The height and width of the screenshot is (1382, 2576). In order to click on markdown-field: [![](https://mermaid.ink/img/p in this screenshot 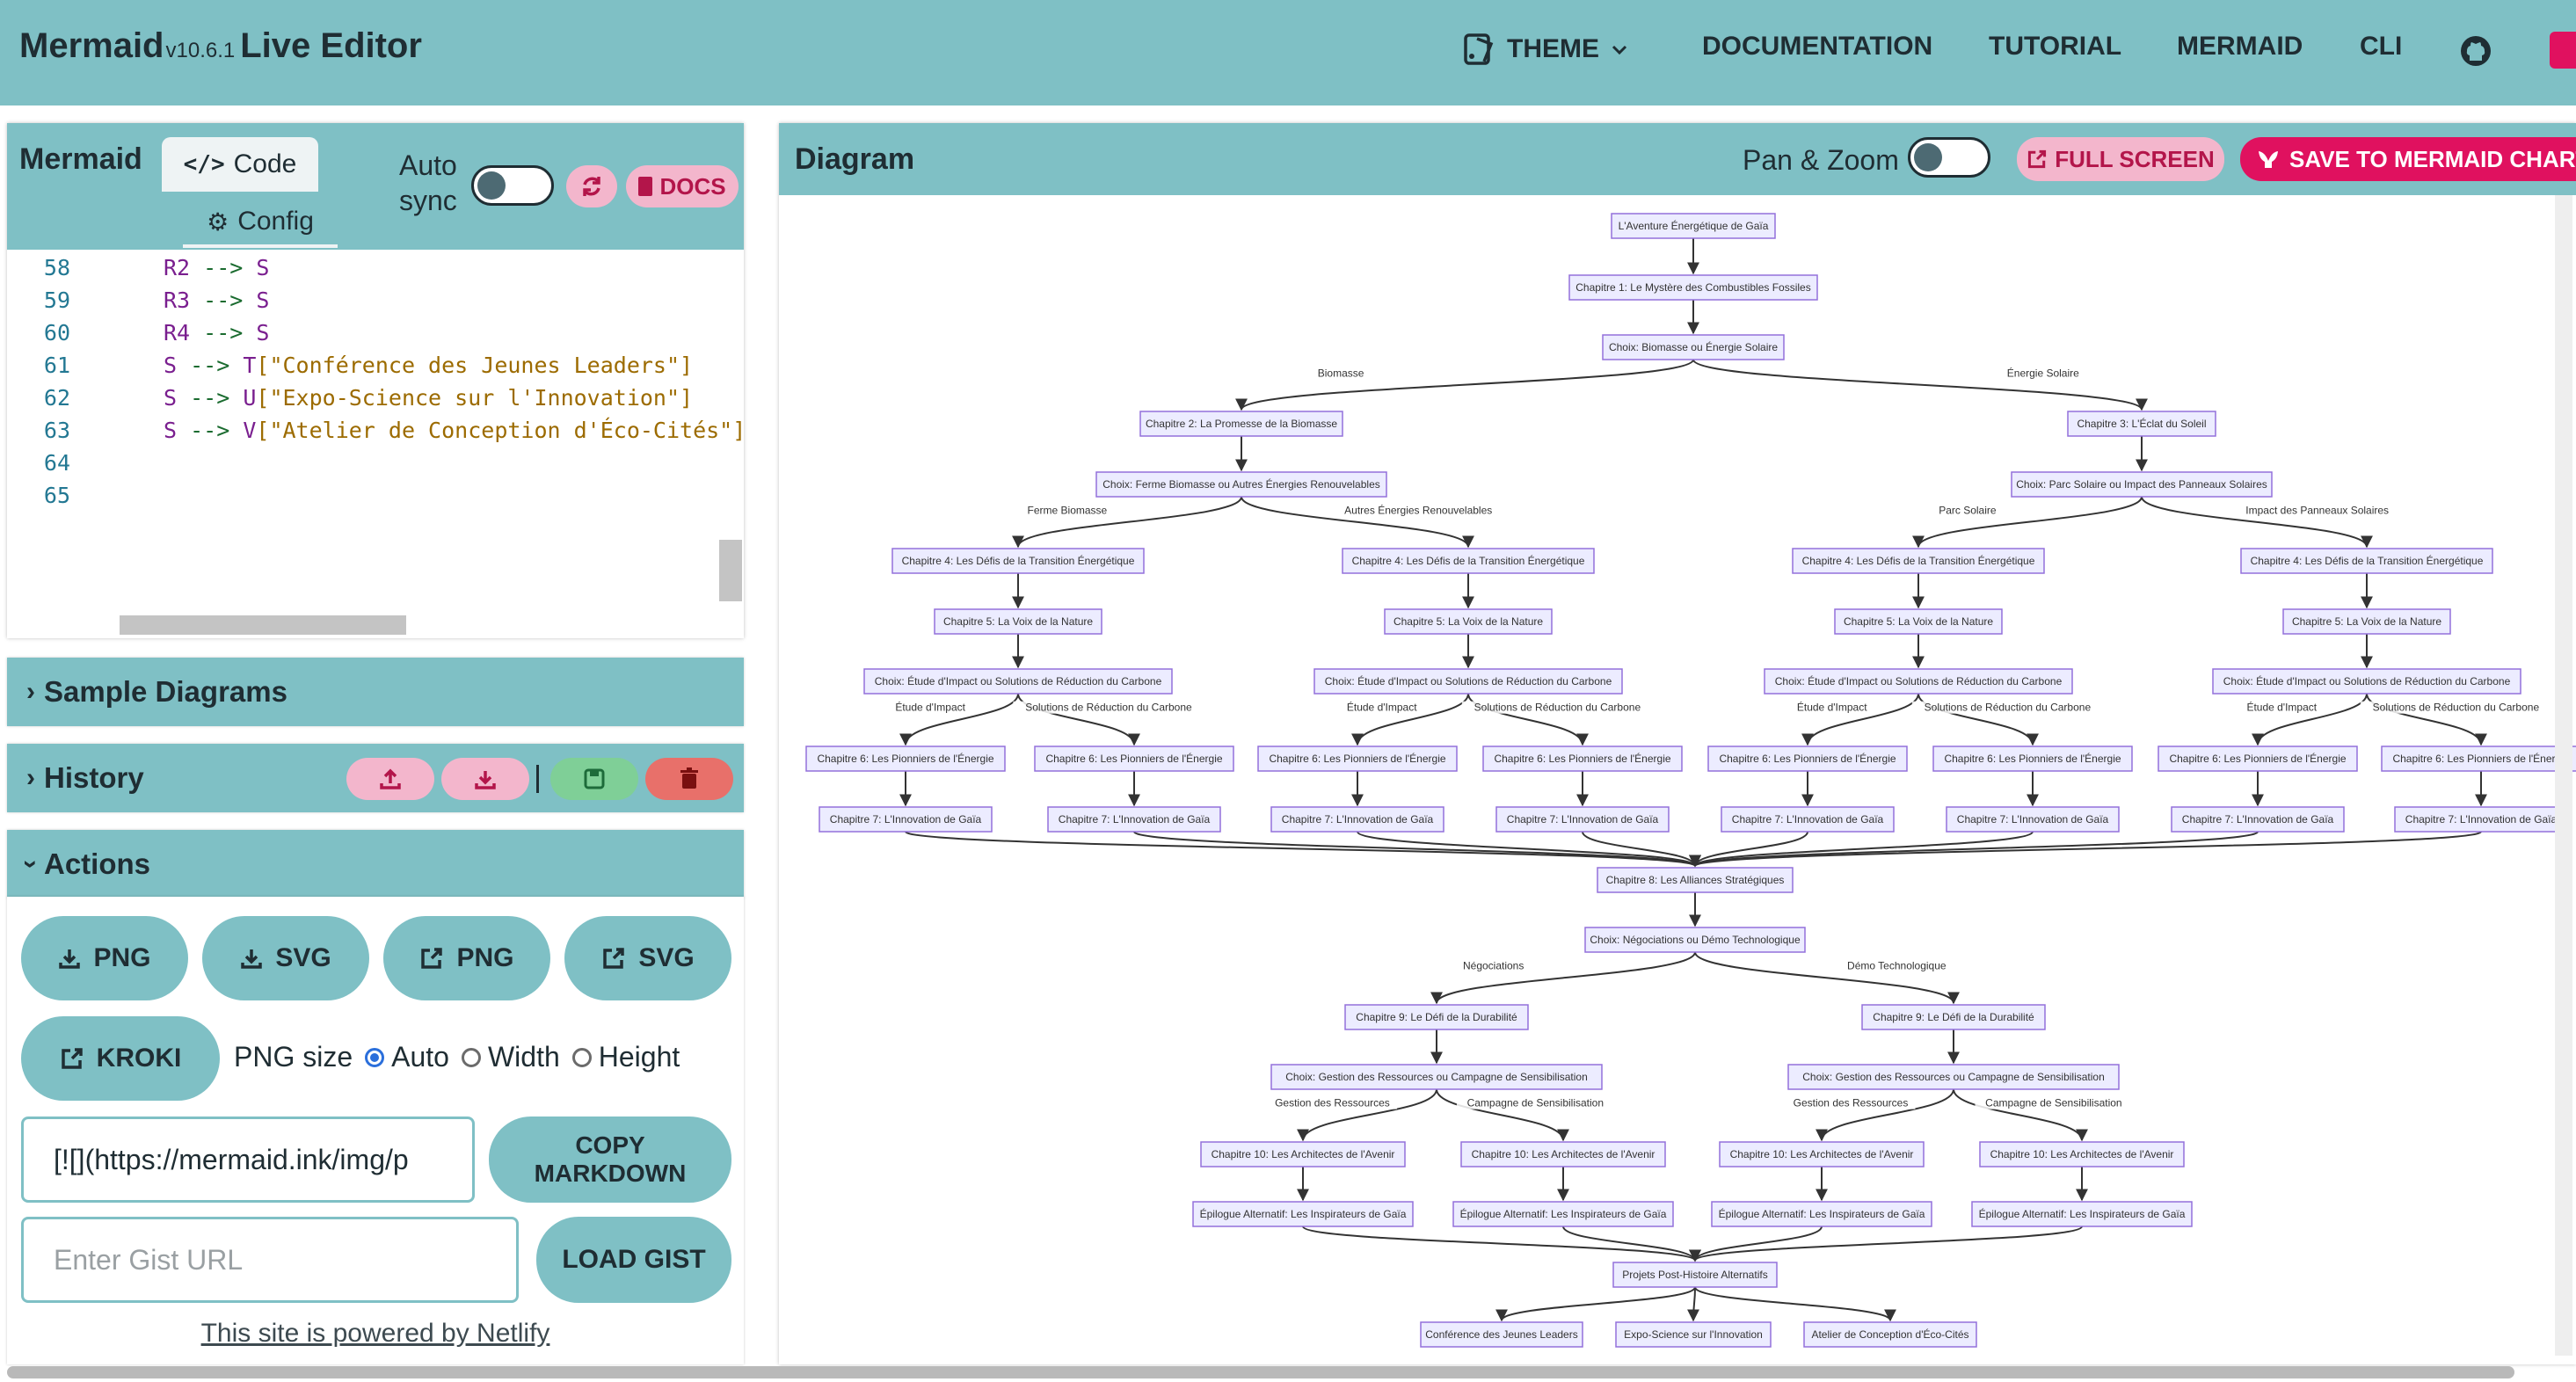, I will do `click(248, 1160)`.